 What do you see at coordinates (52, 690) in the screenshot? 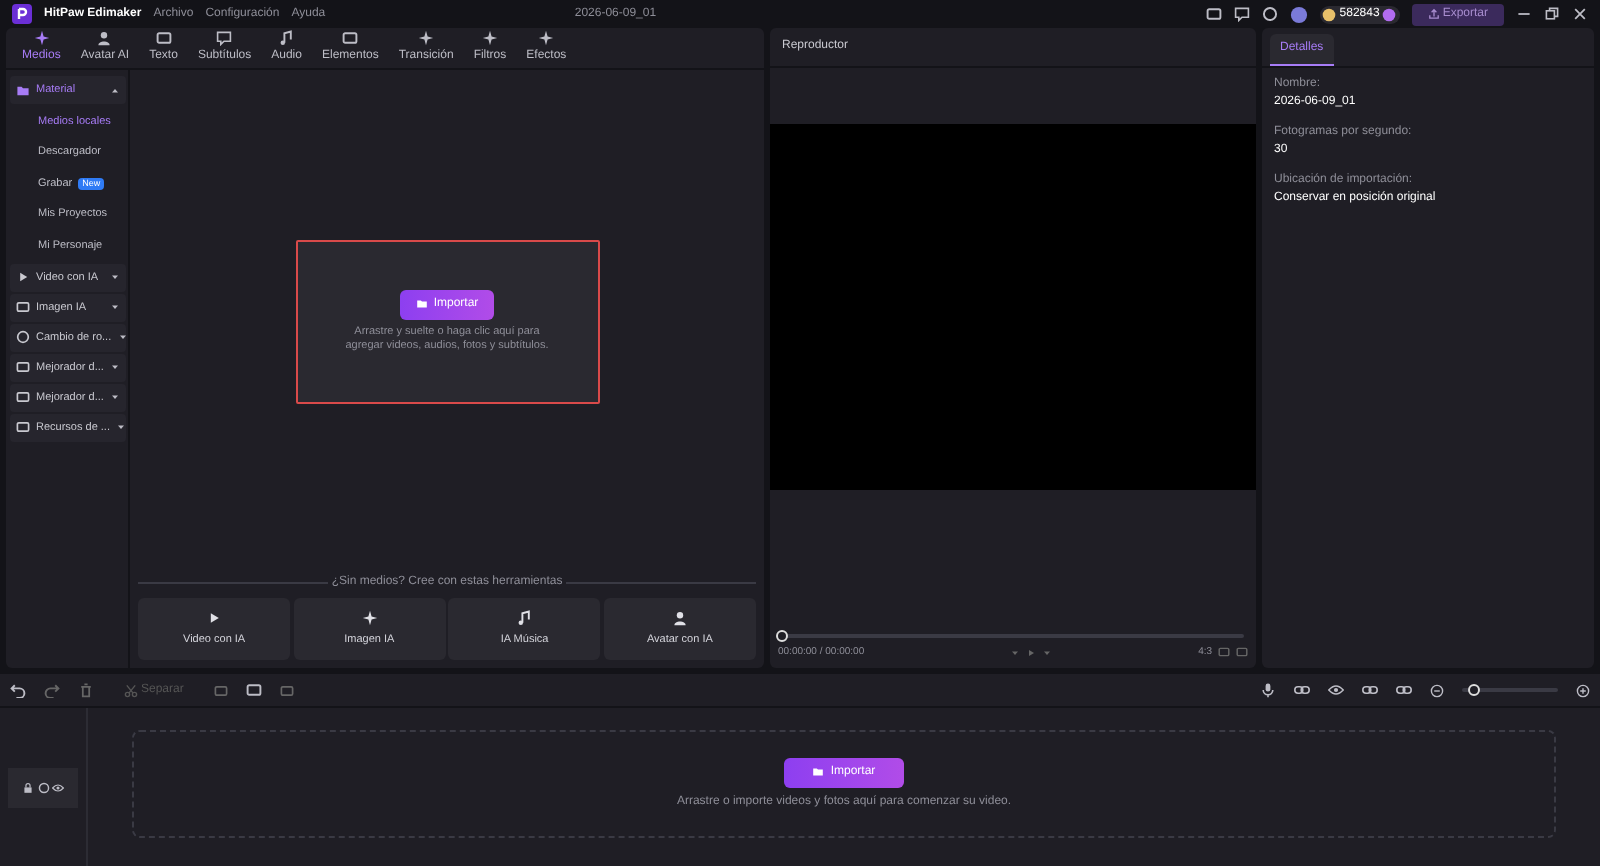
I see `redo-icon` at bounding box center [52, 690].